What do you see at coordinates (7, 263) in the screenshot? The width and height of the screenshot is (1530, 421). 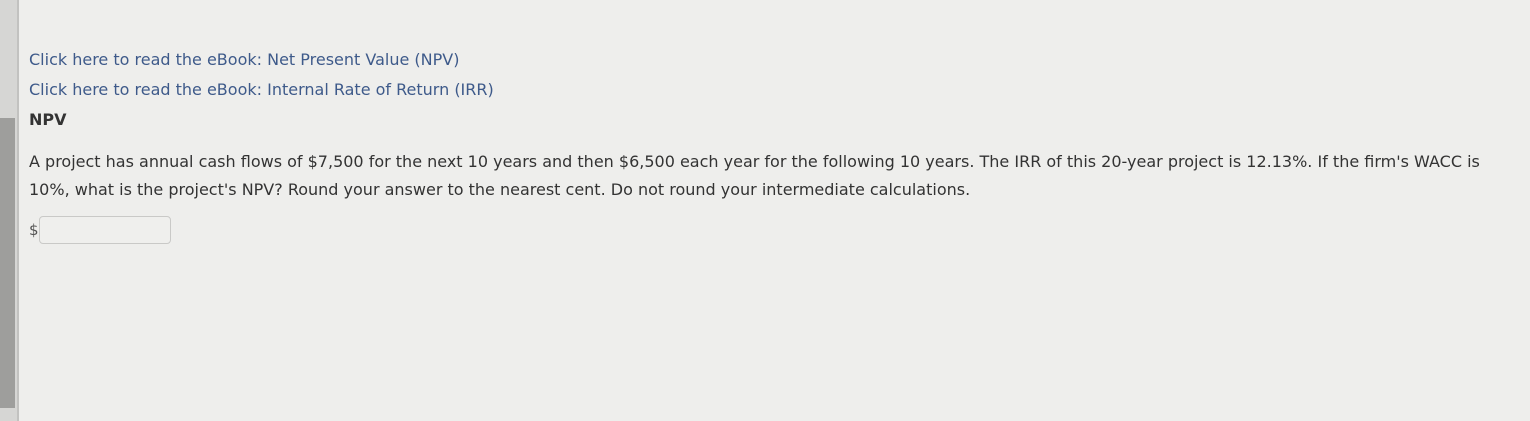 I see `left-scroll-bar` at bounding box center [7, 263].